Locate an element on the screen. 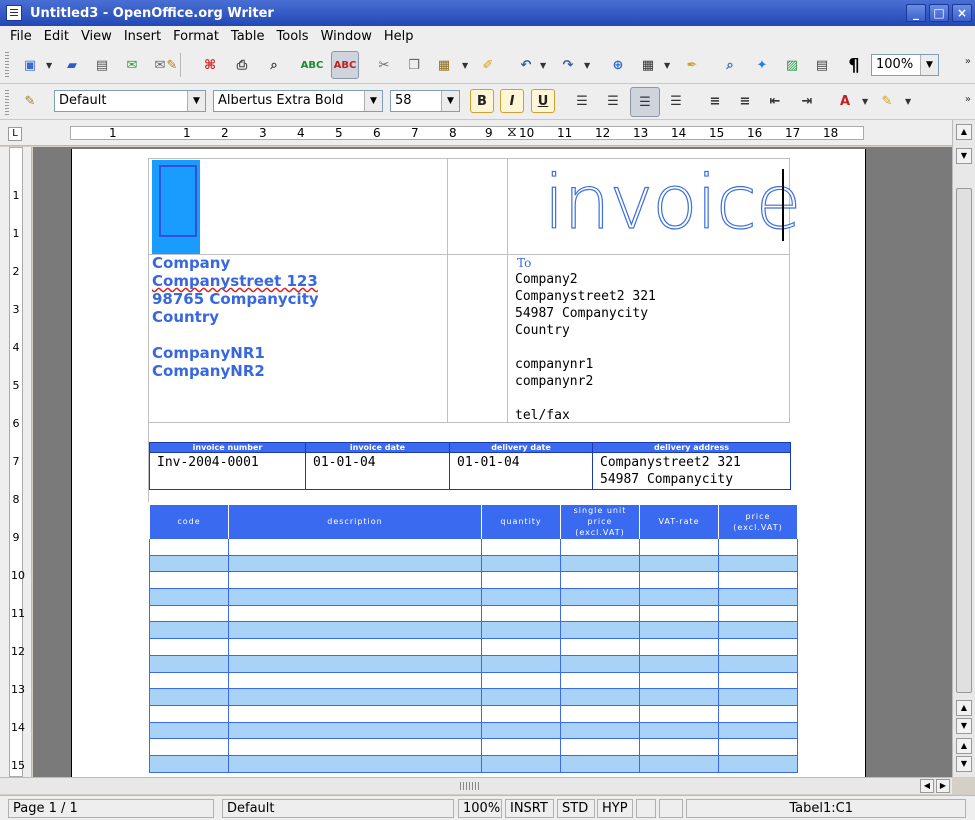 This screenshot has width=975, height=820. menu-window: Window is located at coordinates (346, 36).